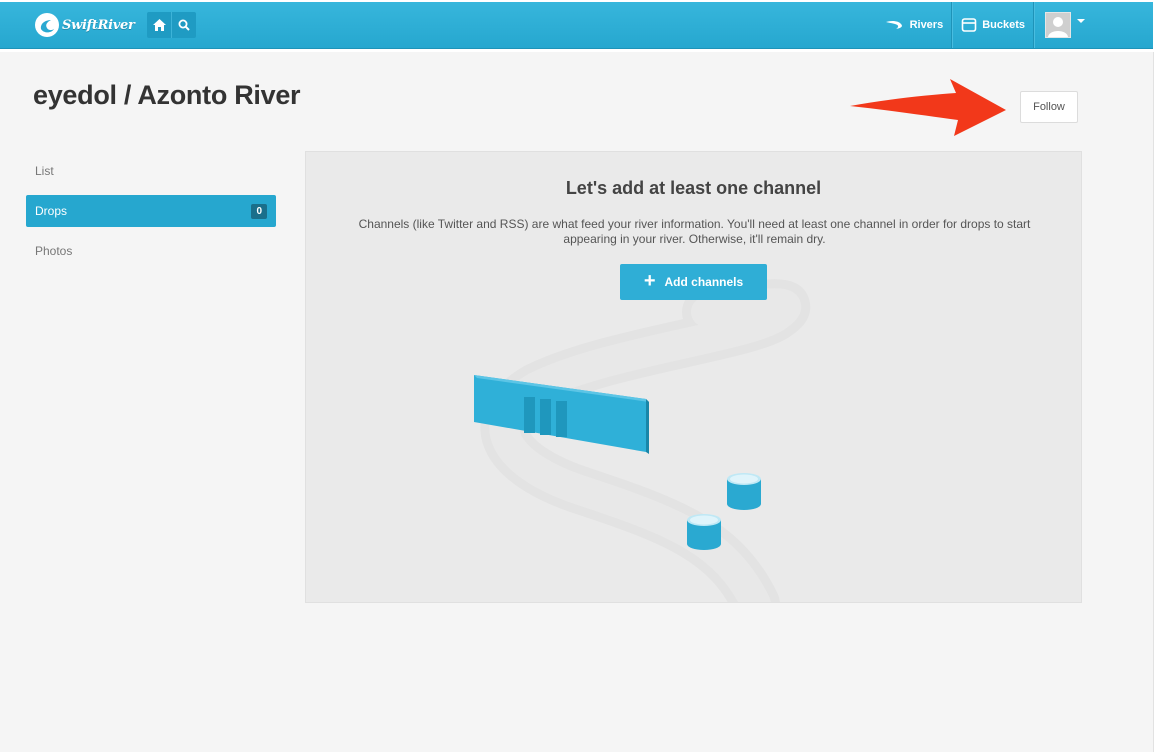 Image resolution: width=1155 pixels, height=753 pixels. Describe the element at coordinates (649, 280) in the screenshot. I see `plus-icon: +` at that location.